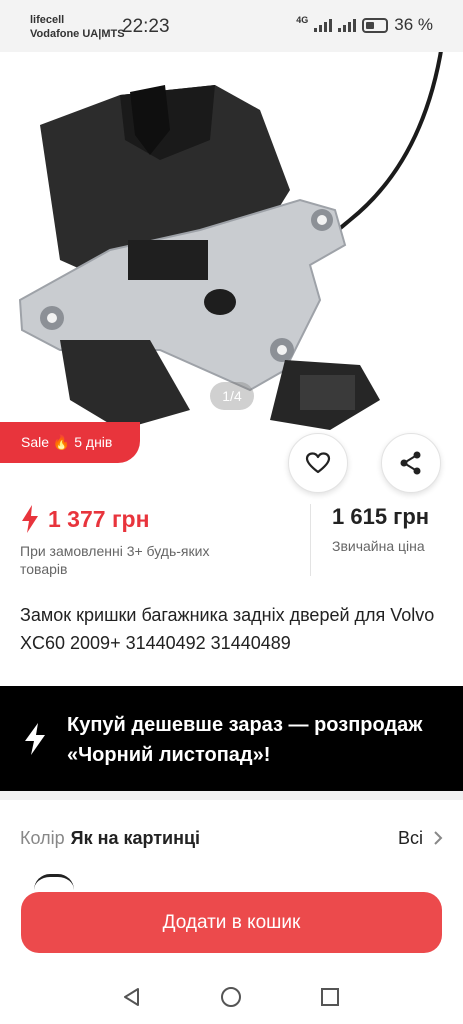 Image resolution: width=463 pixels, height=1024 pixels. I want to click on heart-icon, so click(318, 463).